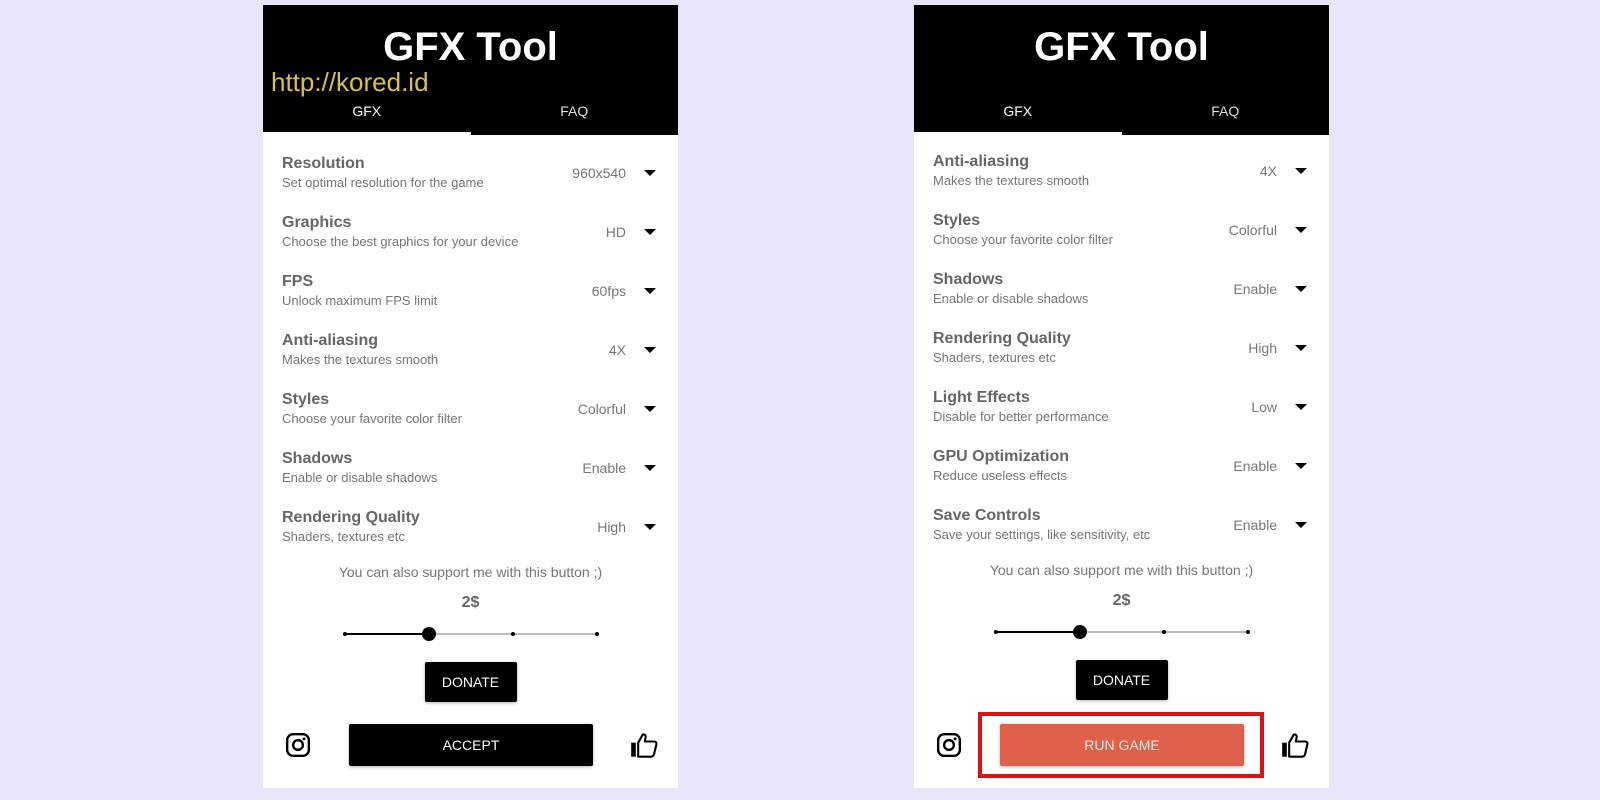 Image resolution: width=1600 pixels, height=800 pixels. Describe the element at coordinates (981, 397) in the screenshot. I see `setting-title: Light Effects` at that location.